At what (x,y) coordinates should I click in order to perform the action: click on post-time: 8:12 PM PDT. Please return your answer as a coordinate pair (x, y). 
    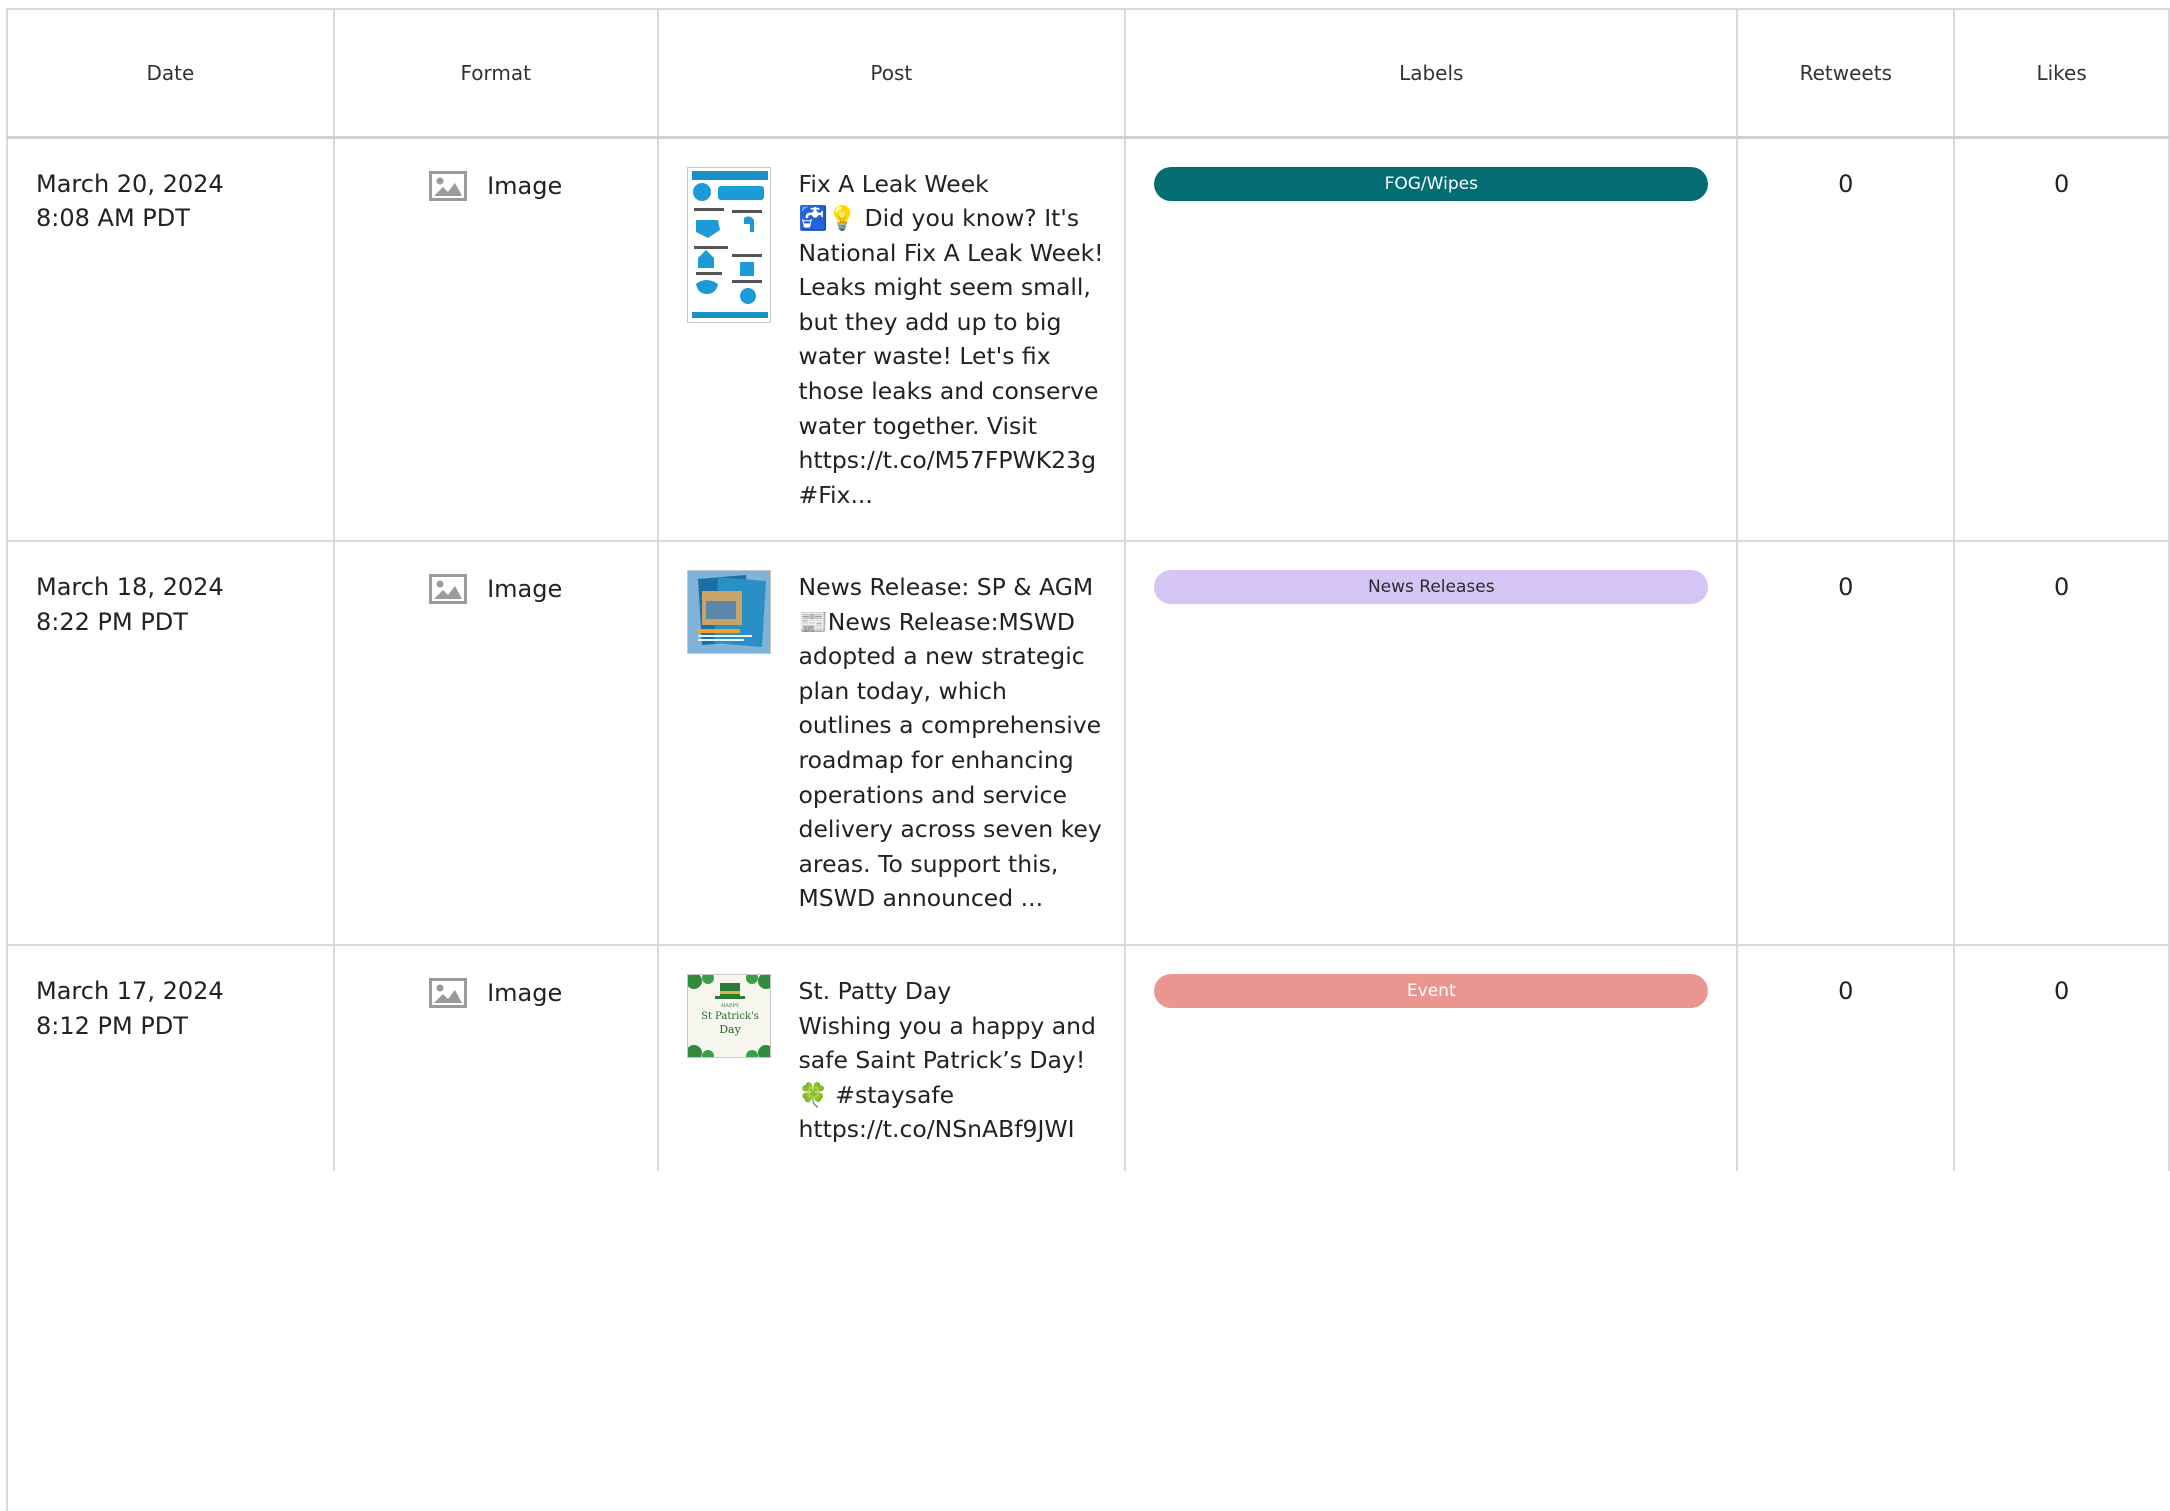
    Looking at the image, I should click on (112, 1025).